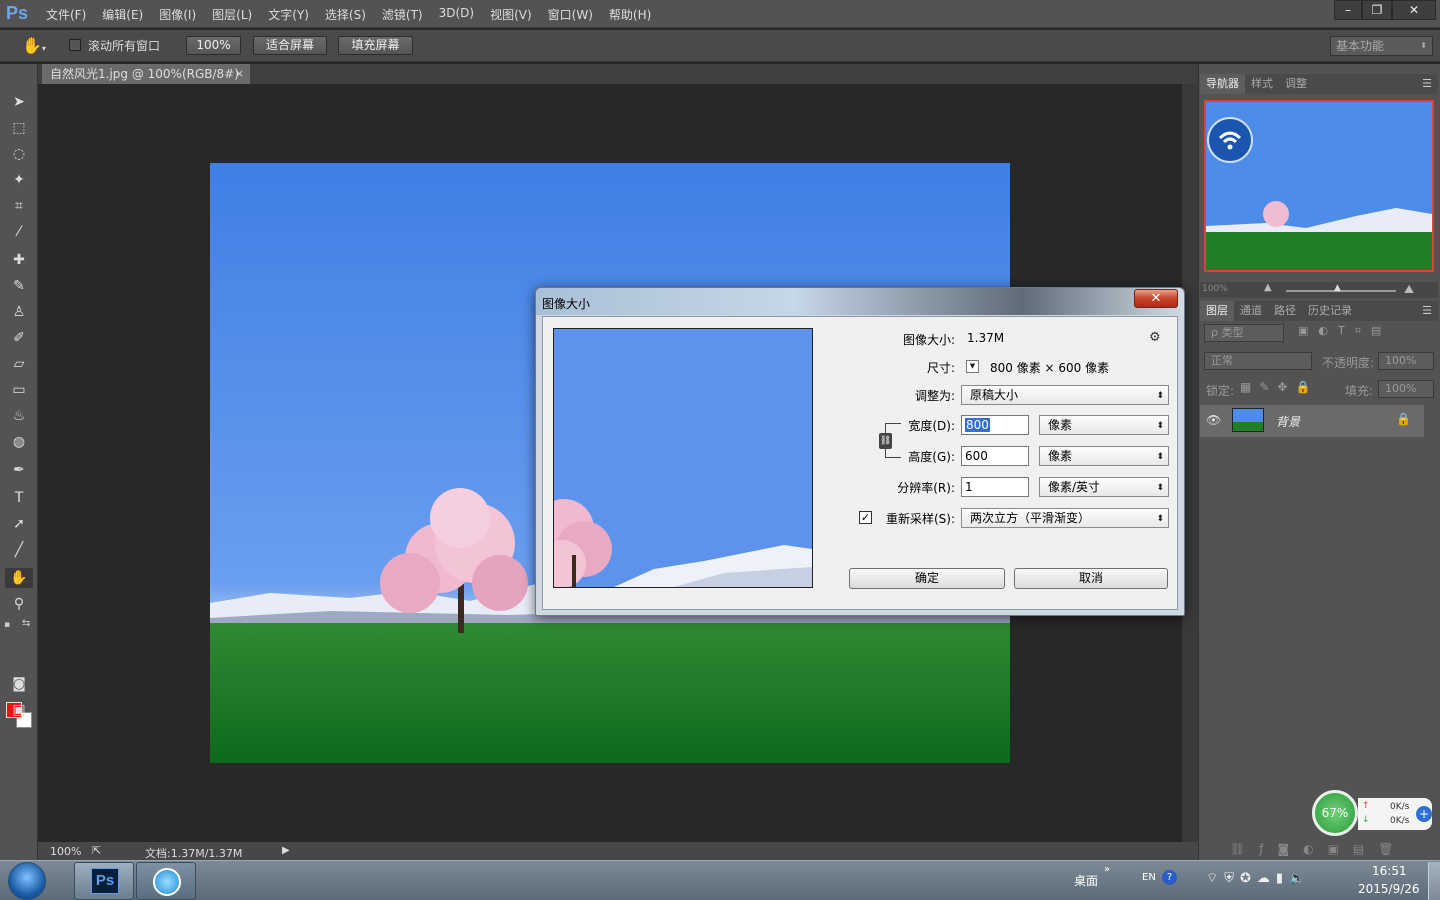 The image size is (1440, 900). I want to click on status-zoom: 100%, so click(65, 851).